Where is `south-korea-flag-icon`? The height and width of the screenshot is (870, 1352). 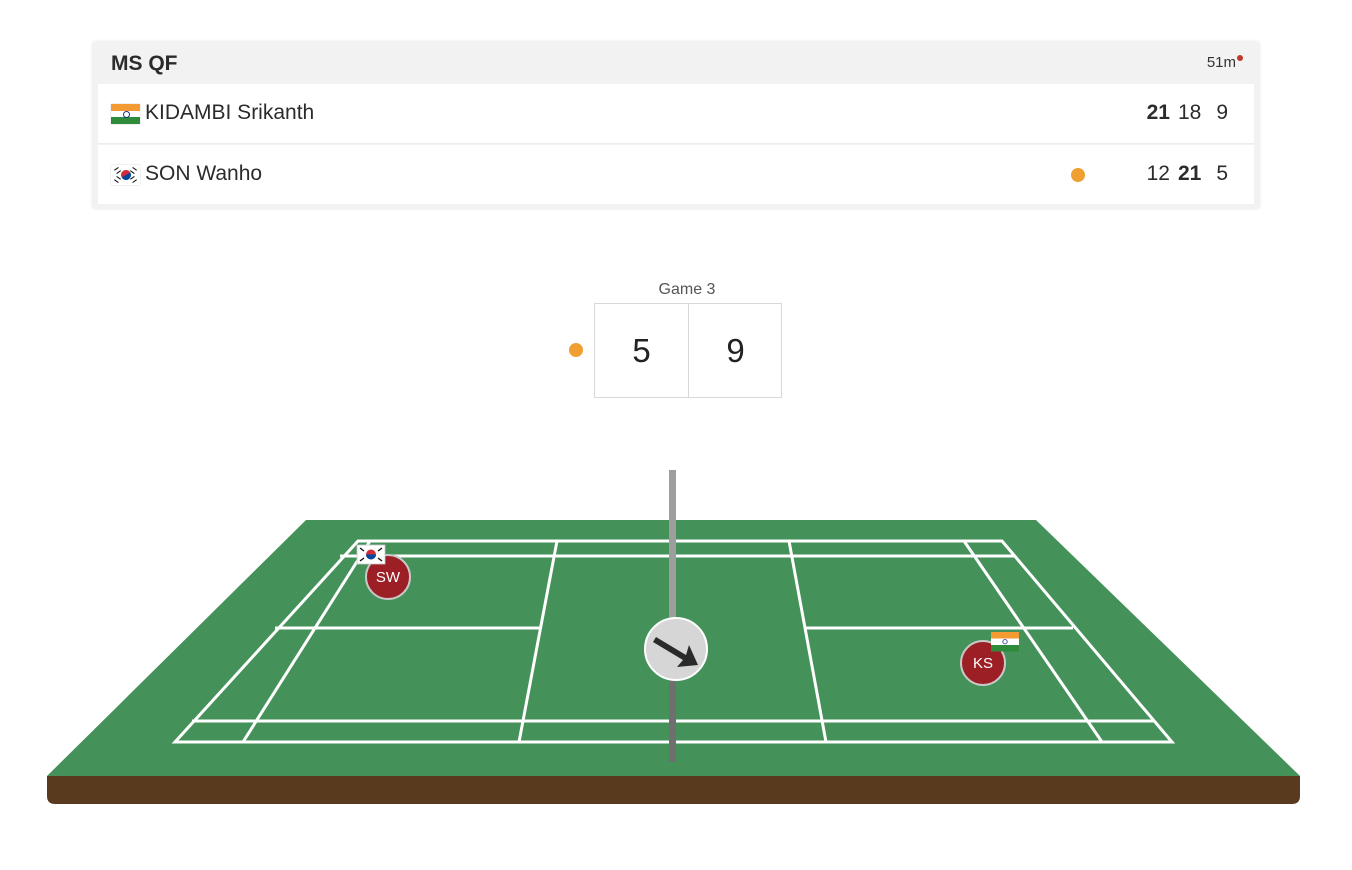 south-korea-flag-icon is located at coordinates (371, 554).